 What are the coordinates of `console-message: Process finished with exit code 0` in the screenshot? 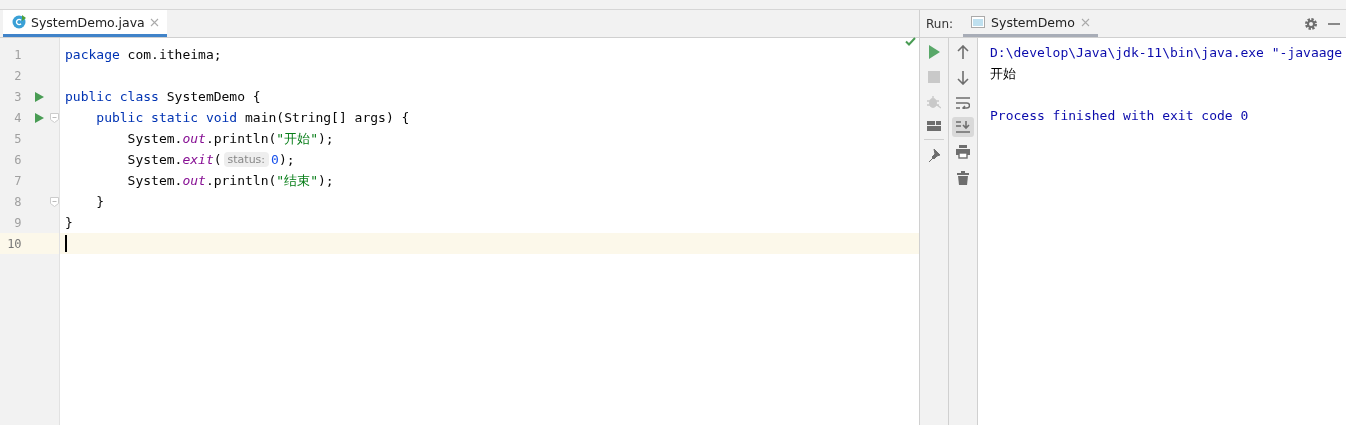 It's located at (1119, 115).